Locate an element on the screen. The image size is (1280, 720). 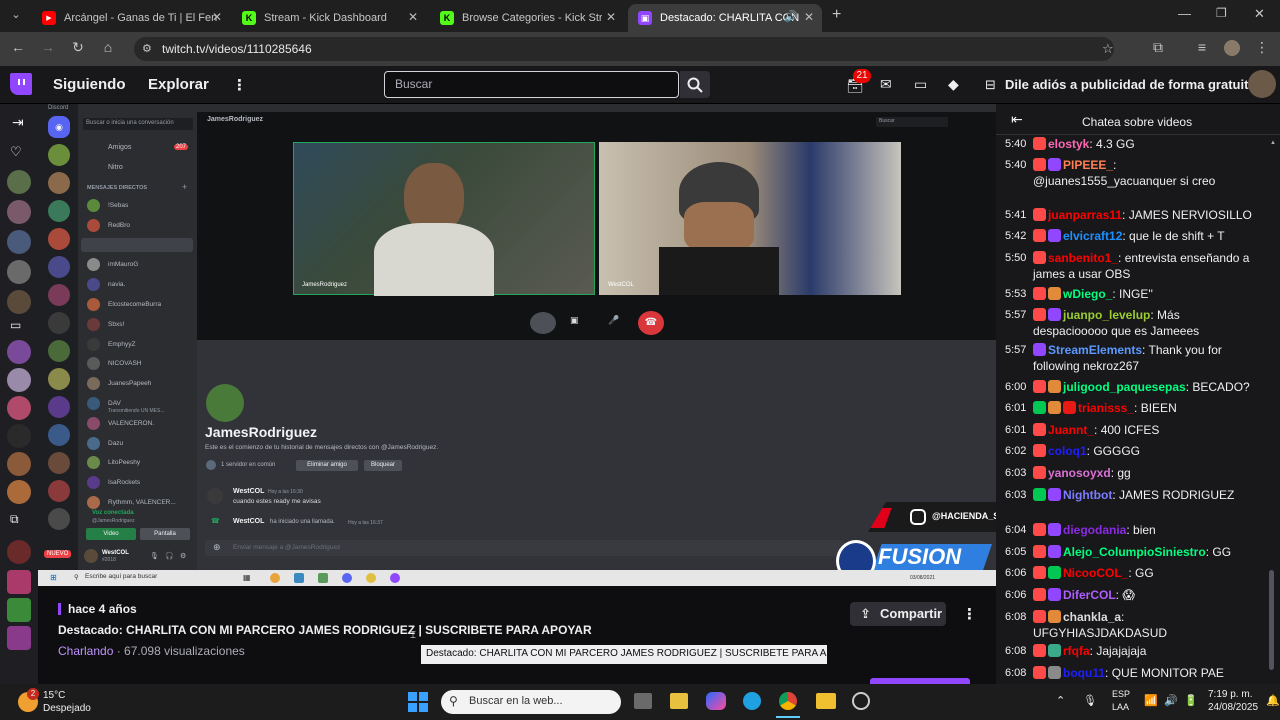
mail-icon: ✉ is located at coordinates (886, 84).